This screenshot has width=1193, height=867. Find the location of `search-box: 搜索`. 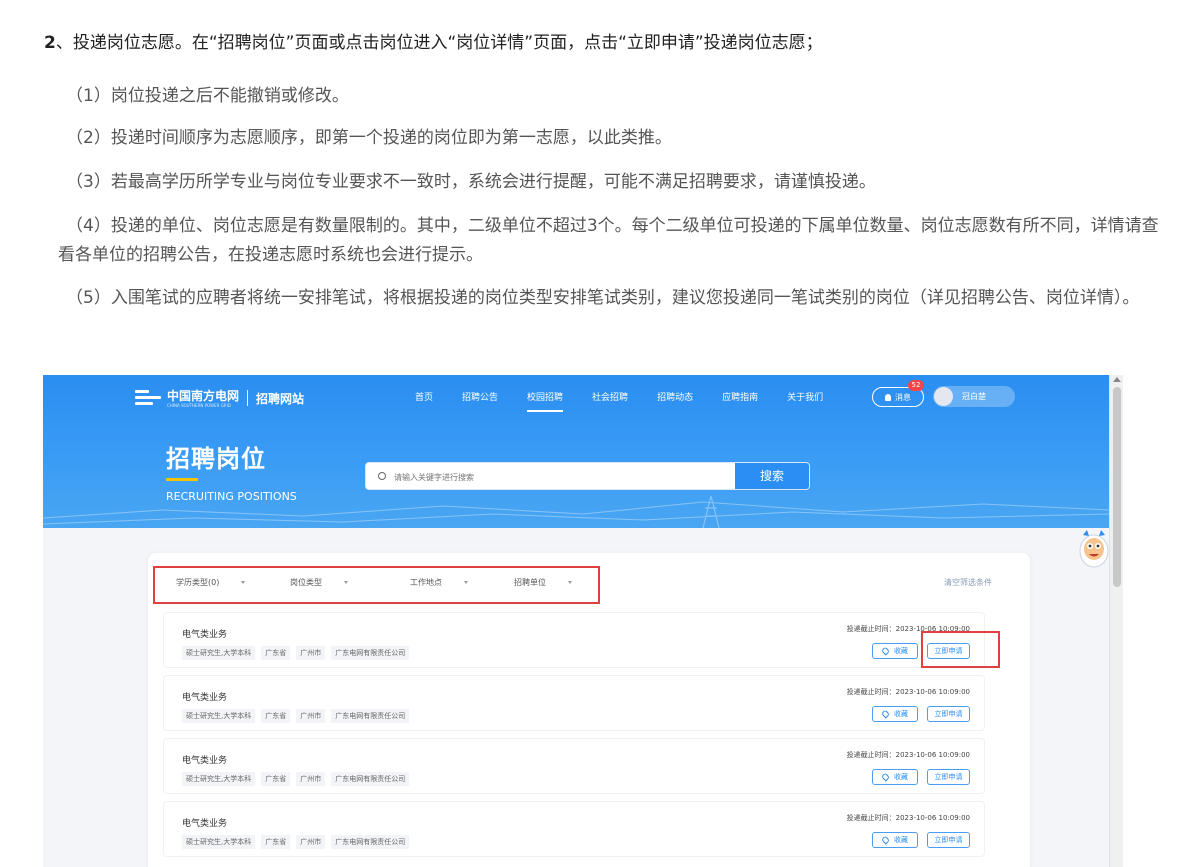

search-box: 搜索 is located at coordinates (587, 476).